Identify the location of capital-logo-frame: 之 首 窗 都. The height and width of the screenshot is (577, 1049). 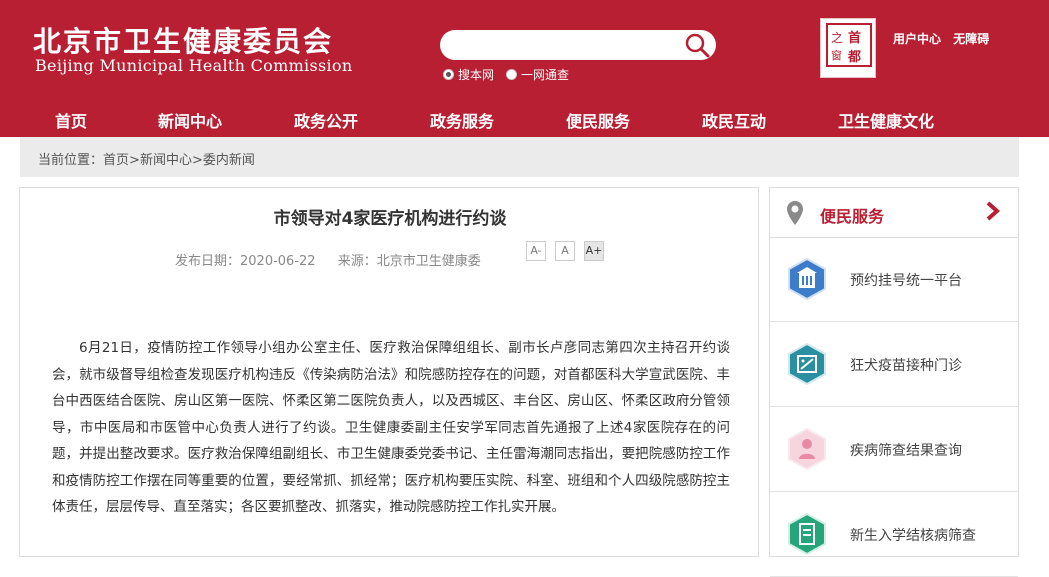
(849, 45).